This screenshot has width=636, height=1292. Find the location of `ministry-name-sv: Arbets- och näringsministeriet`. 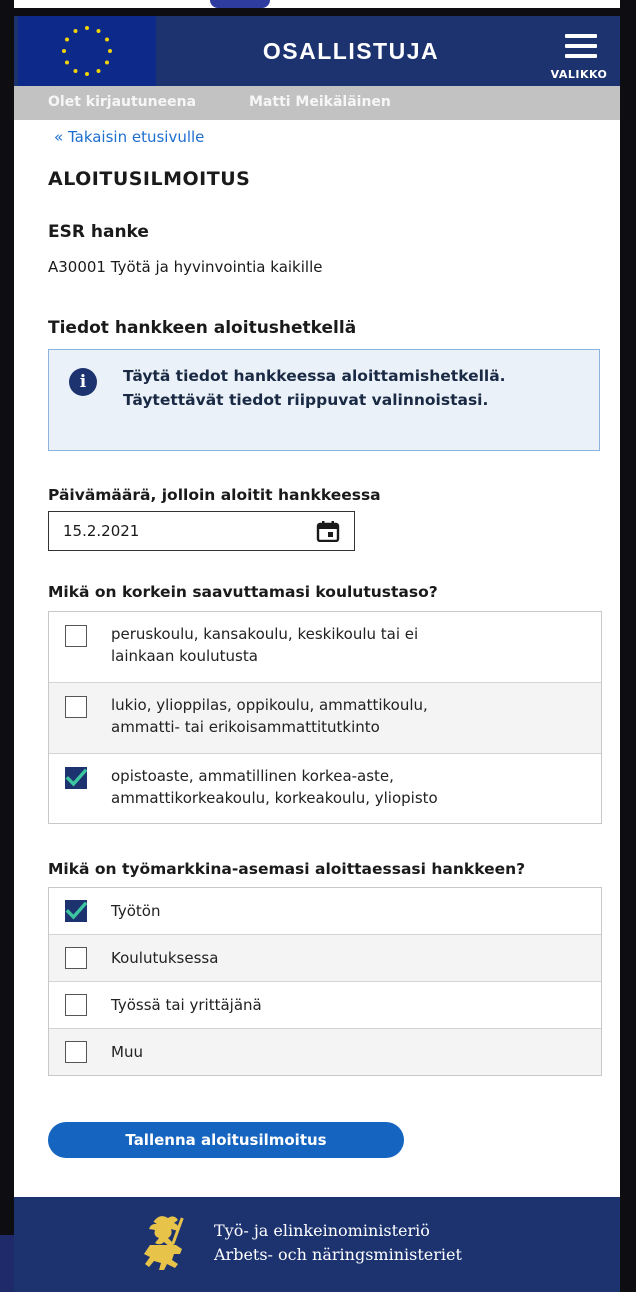

ministry-name-sv: Arbets- och näringsministeriet is located at coordinates (338, 1254).